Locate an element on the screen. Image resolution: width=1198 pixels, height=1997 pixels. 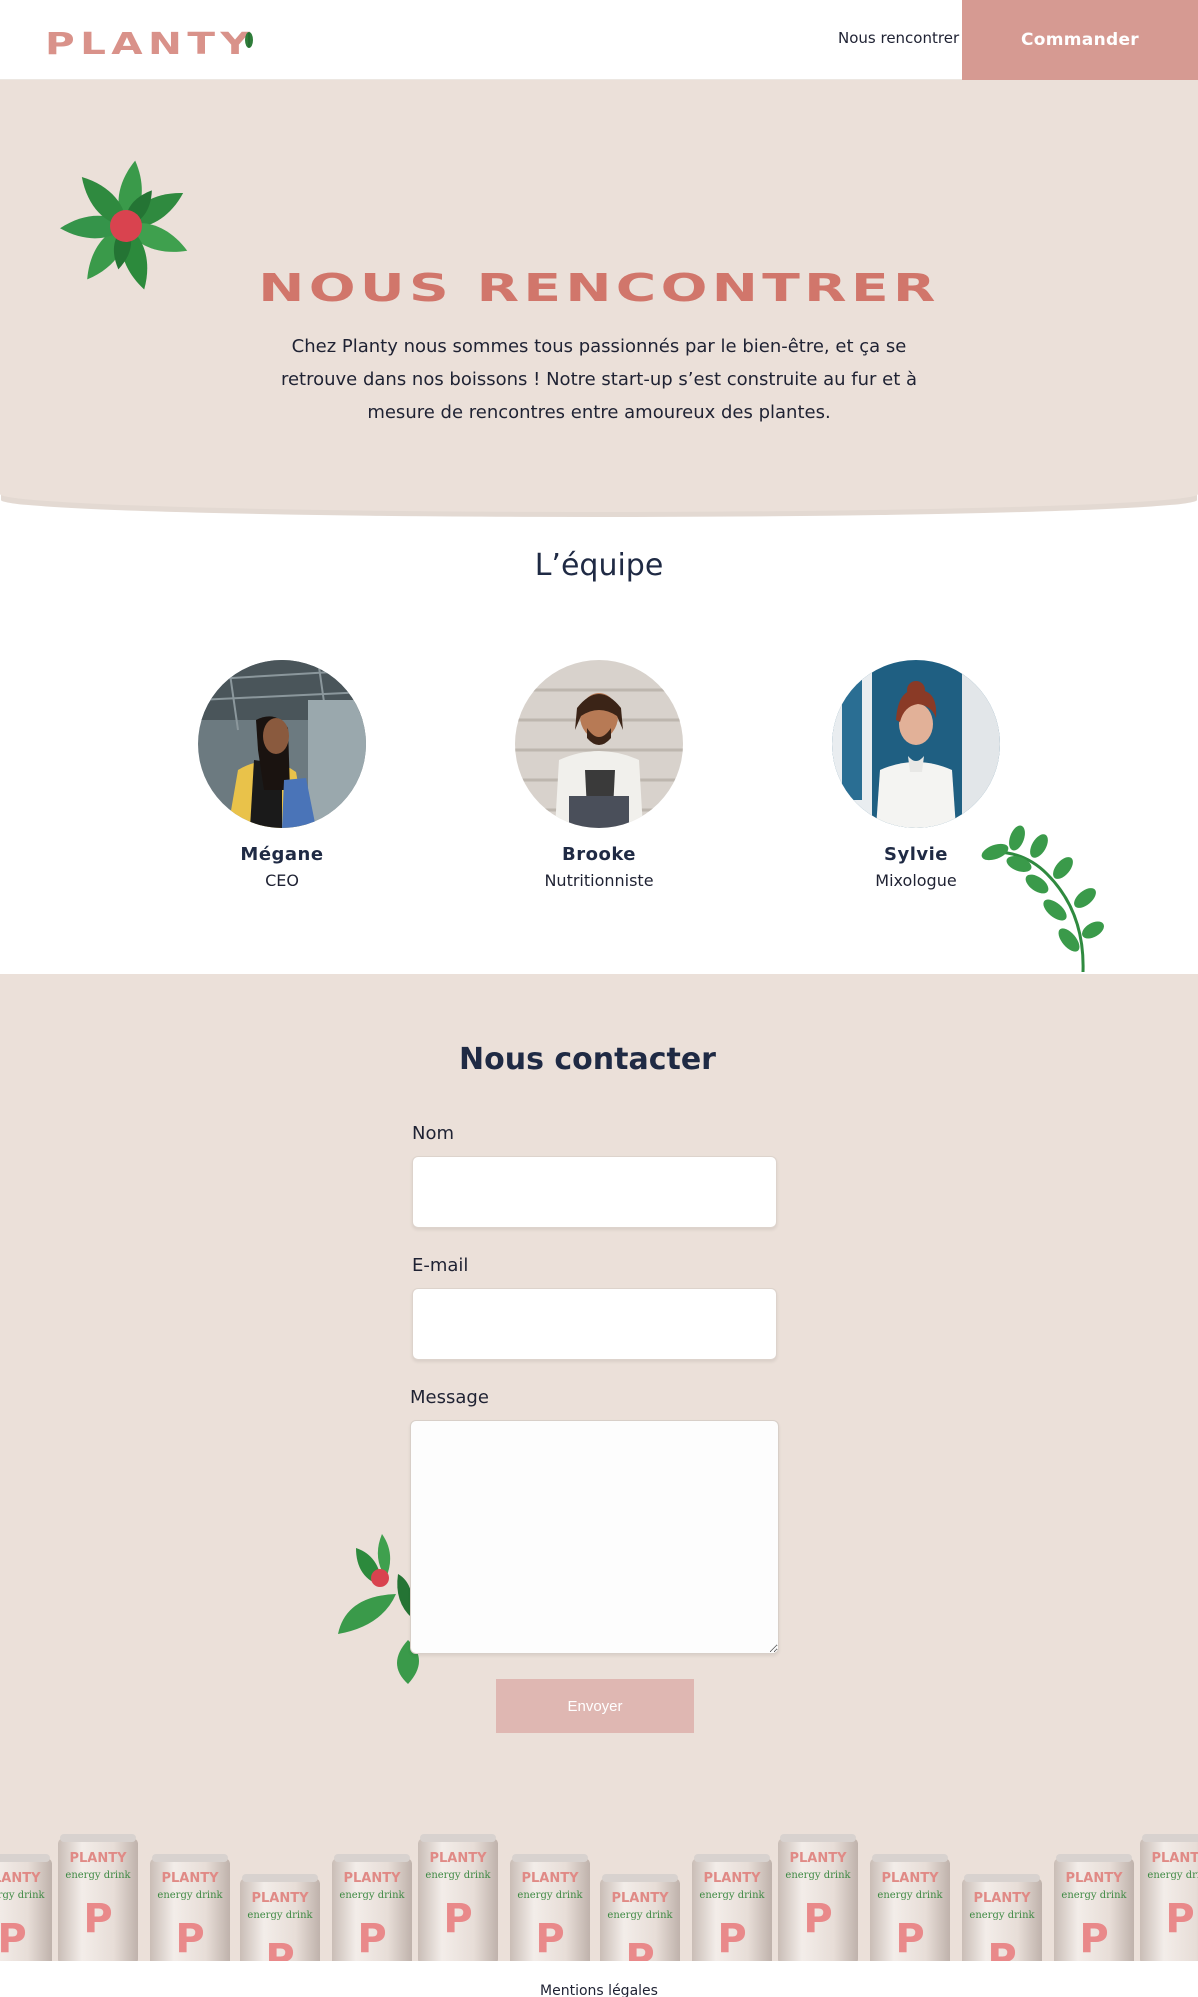
member-role: Nutritionniste is located at coordinates (599, 880).